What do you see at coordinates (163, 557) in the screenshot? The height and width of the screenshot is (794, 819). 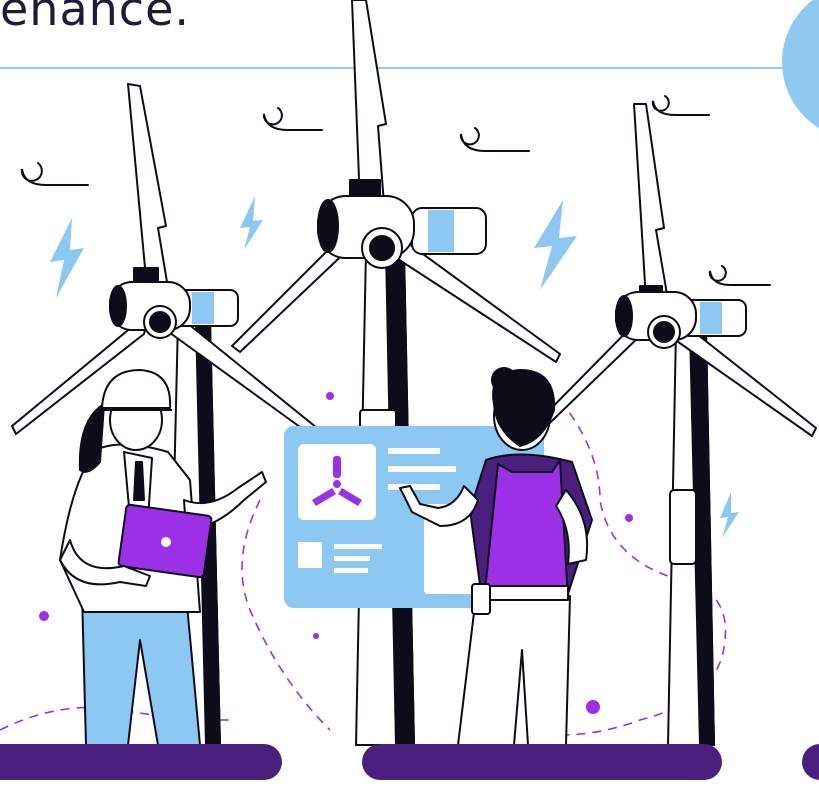 I see `engineer-woman` at bounding box center [163, 557].